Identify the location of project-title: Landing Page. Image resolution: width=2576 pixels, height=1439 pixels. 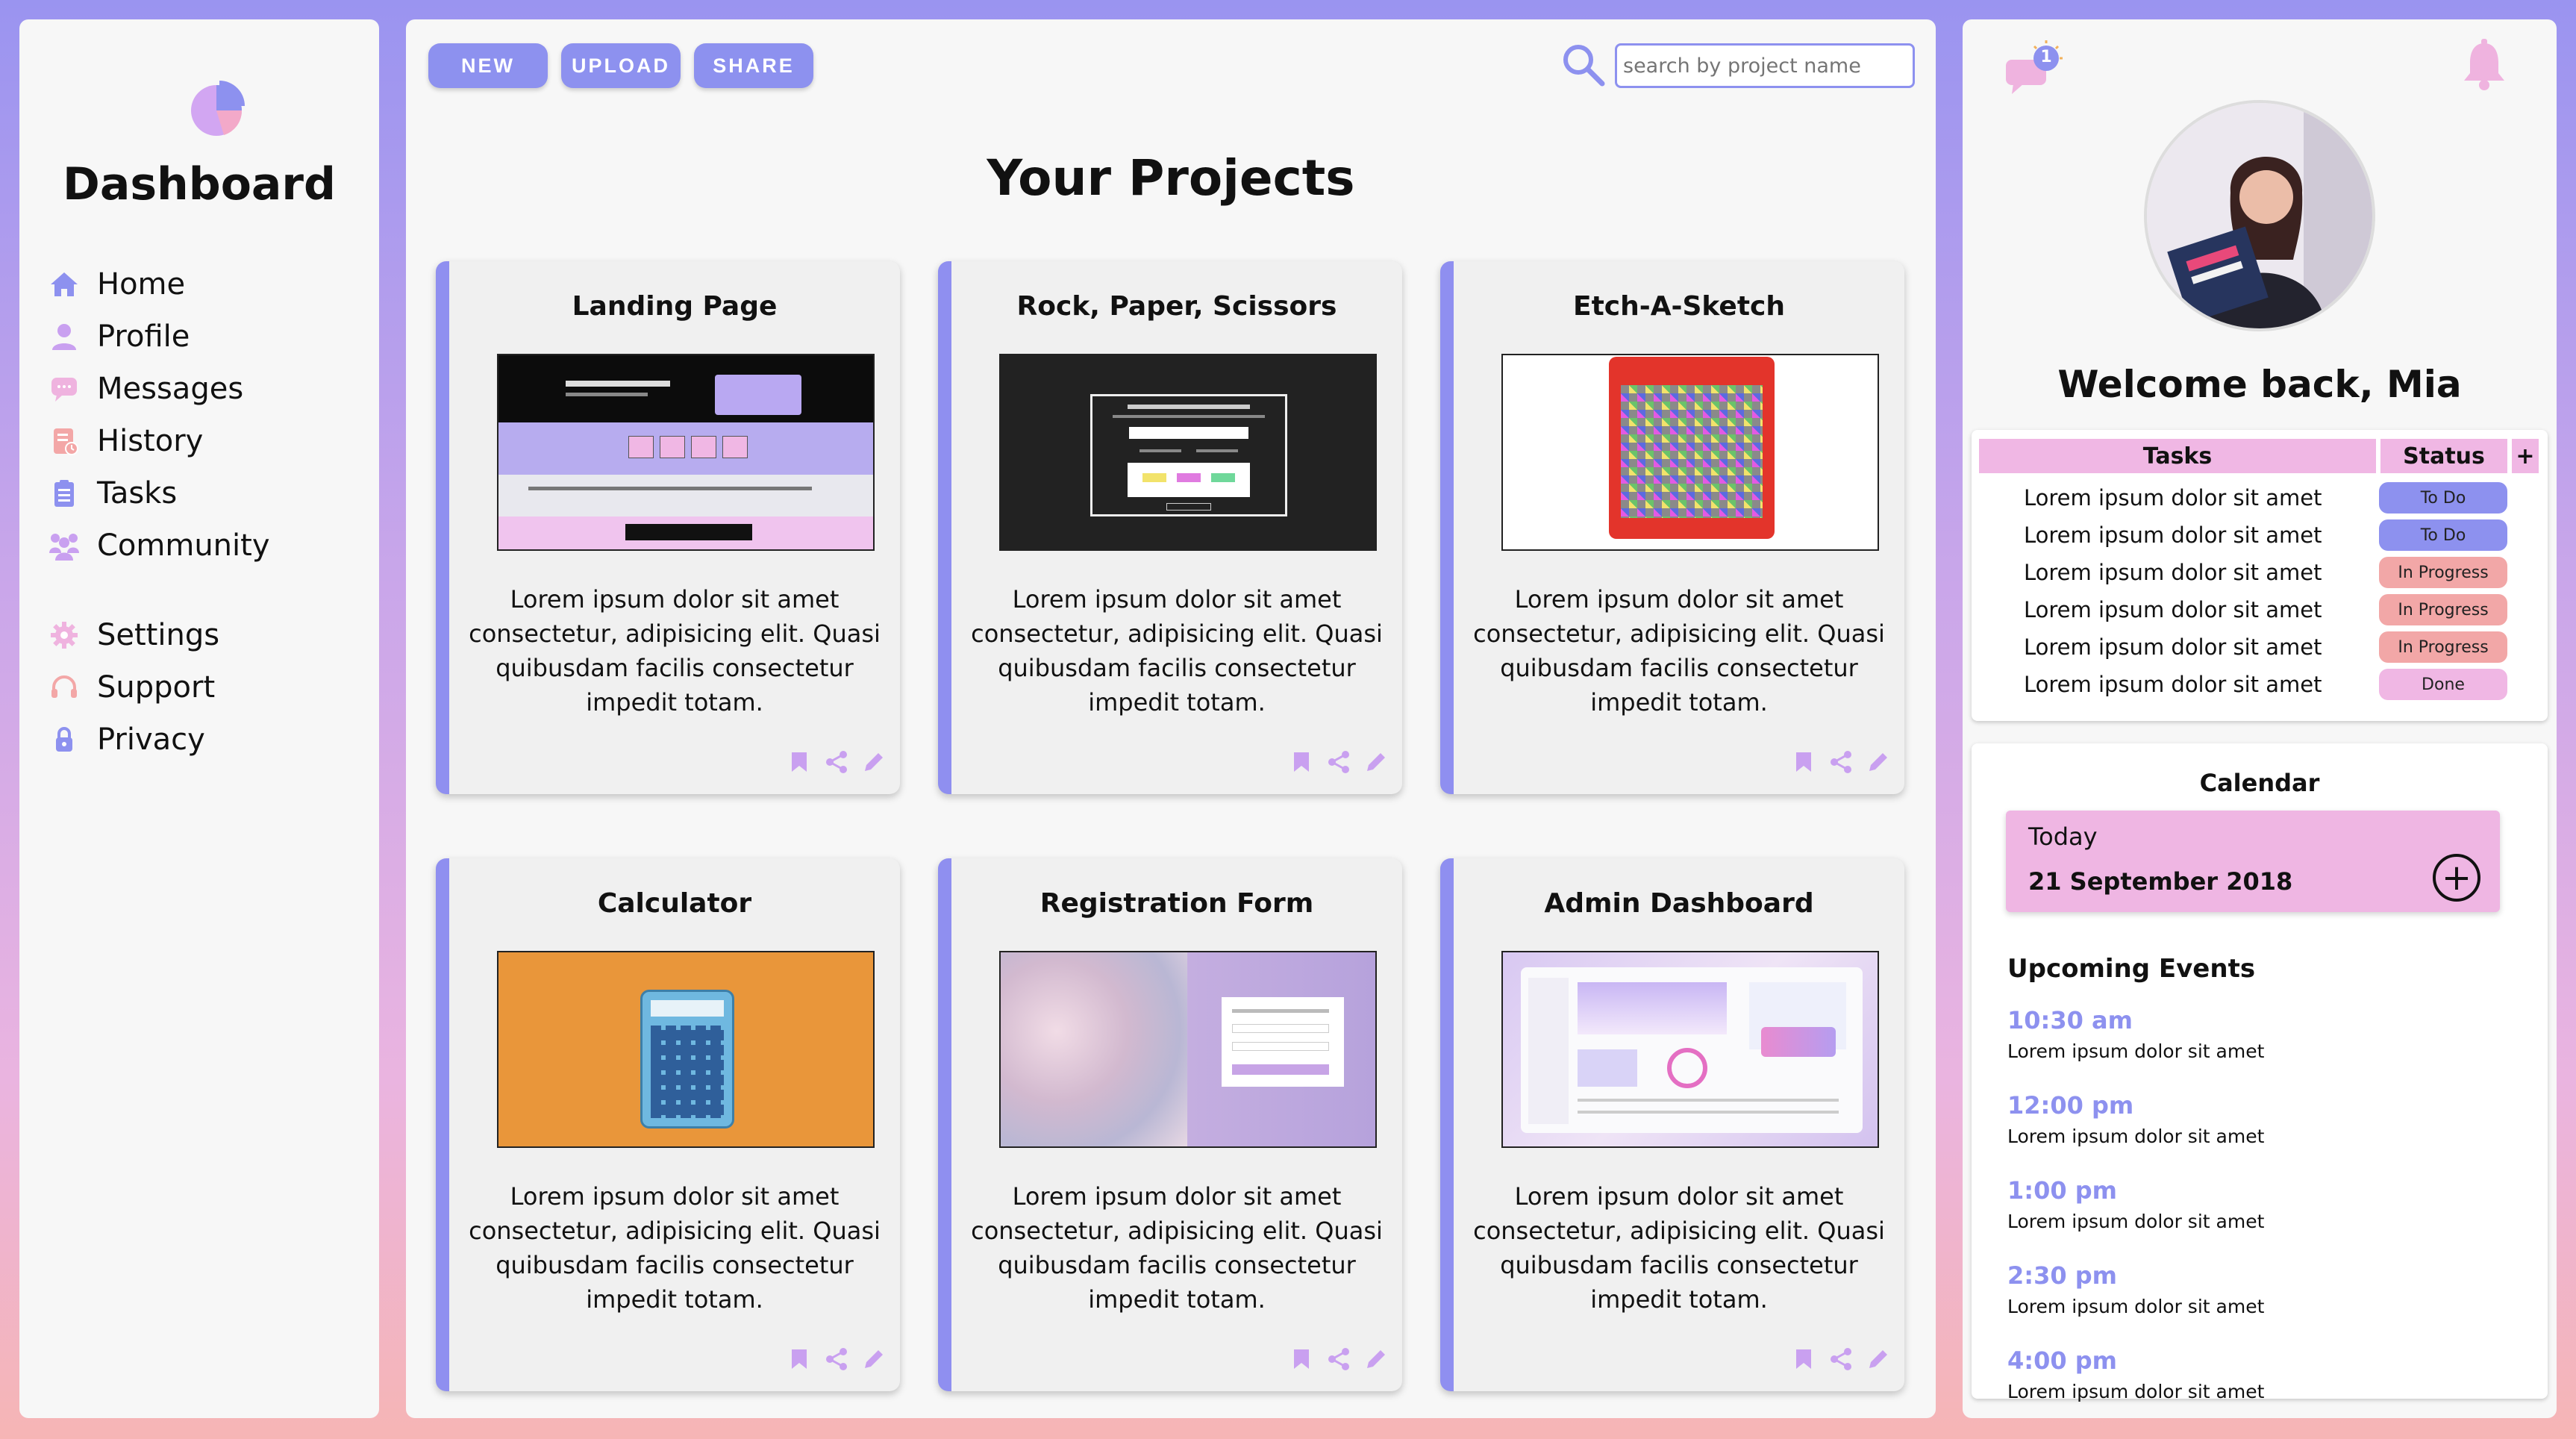
(675, 306).